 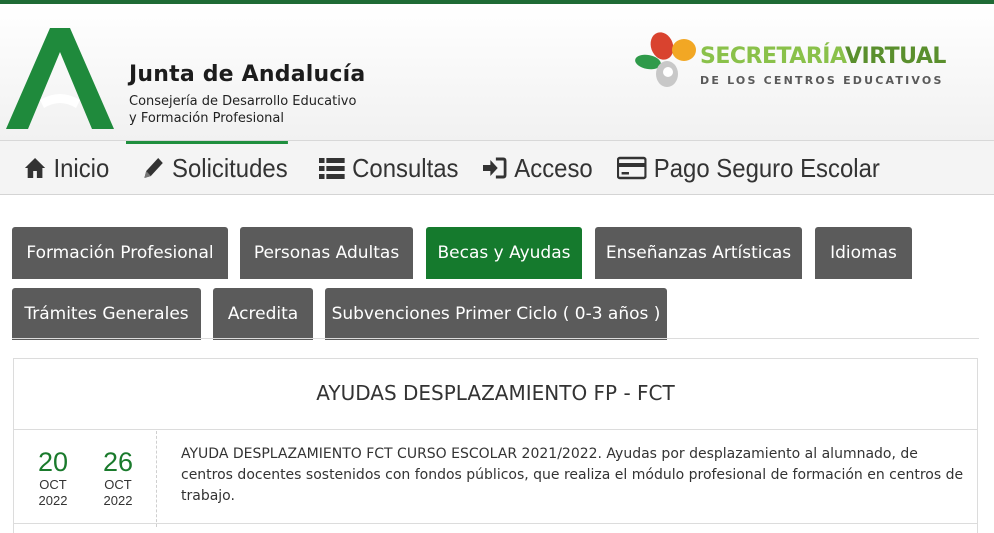 I want to click on org-subtitle-line1: Consejería de Desarrollo Educativo, so click(x=243, y=101).